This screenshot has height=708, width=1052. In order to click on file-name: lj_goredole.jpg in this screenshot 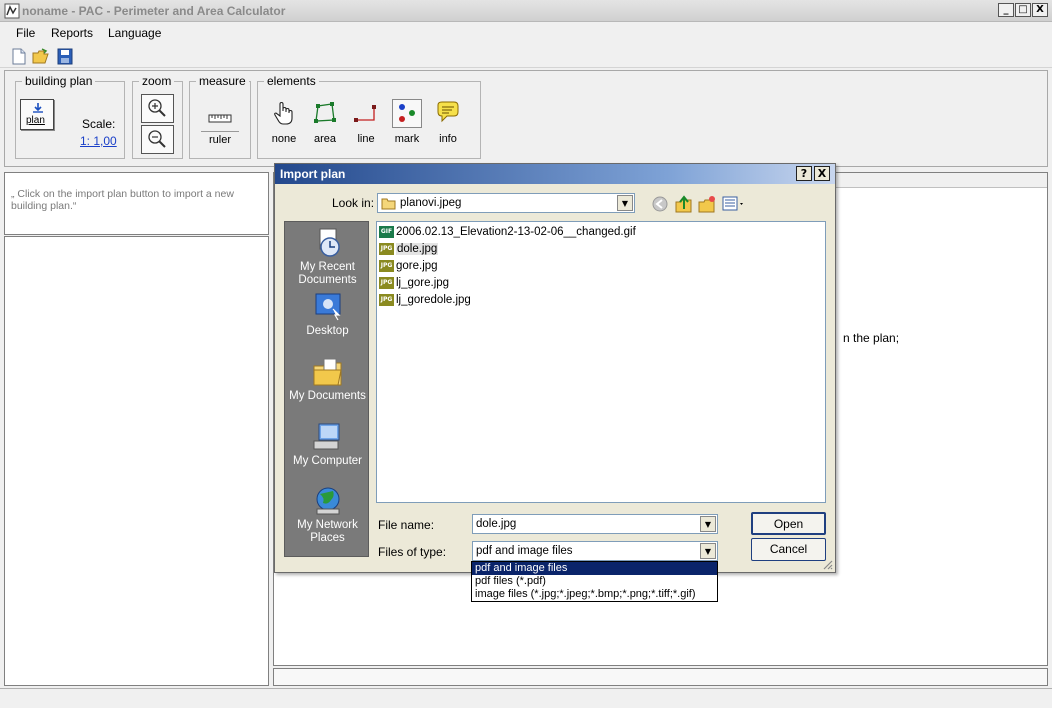, I will do `click(433, 300)`.